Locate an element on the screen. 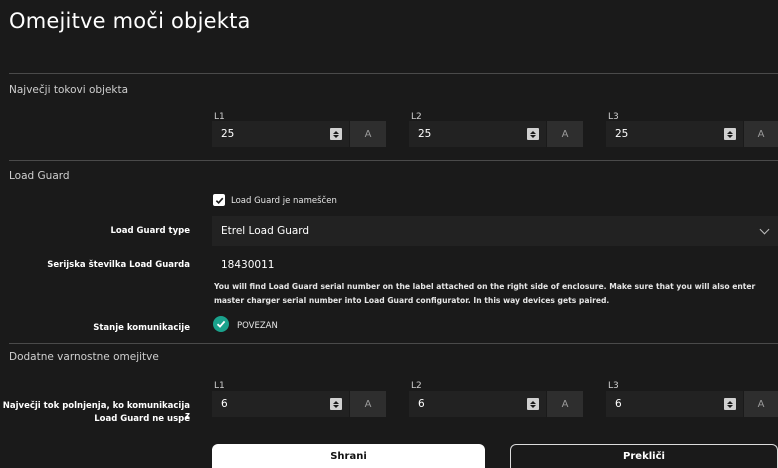 This screenshot has height=468, width=778. safety-l1-label: L1 is located at coordinates (219, 386).